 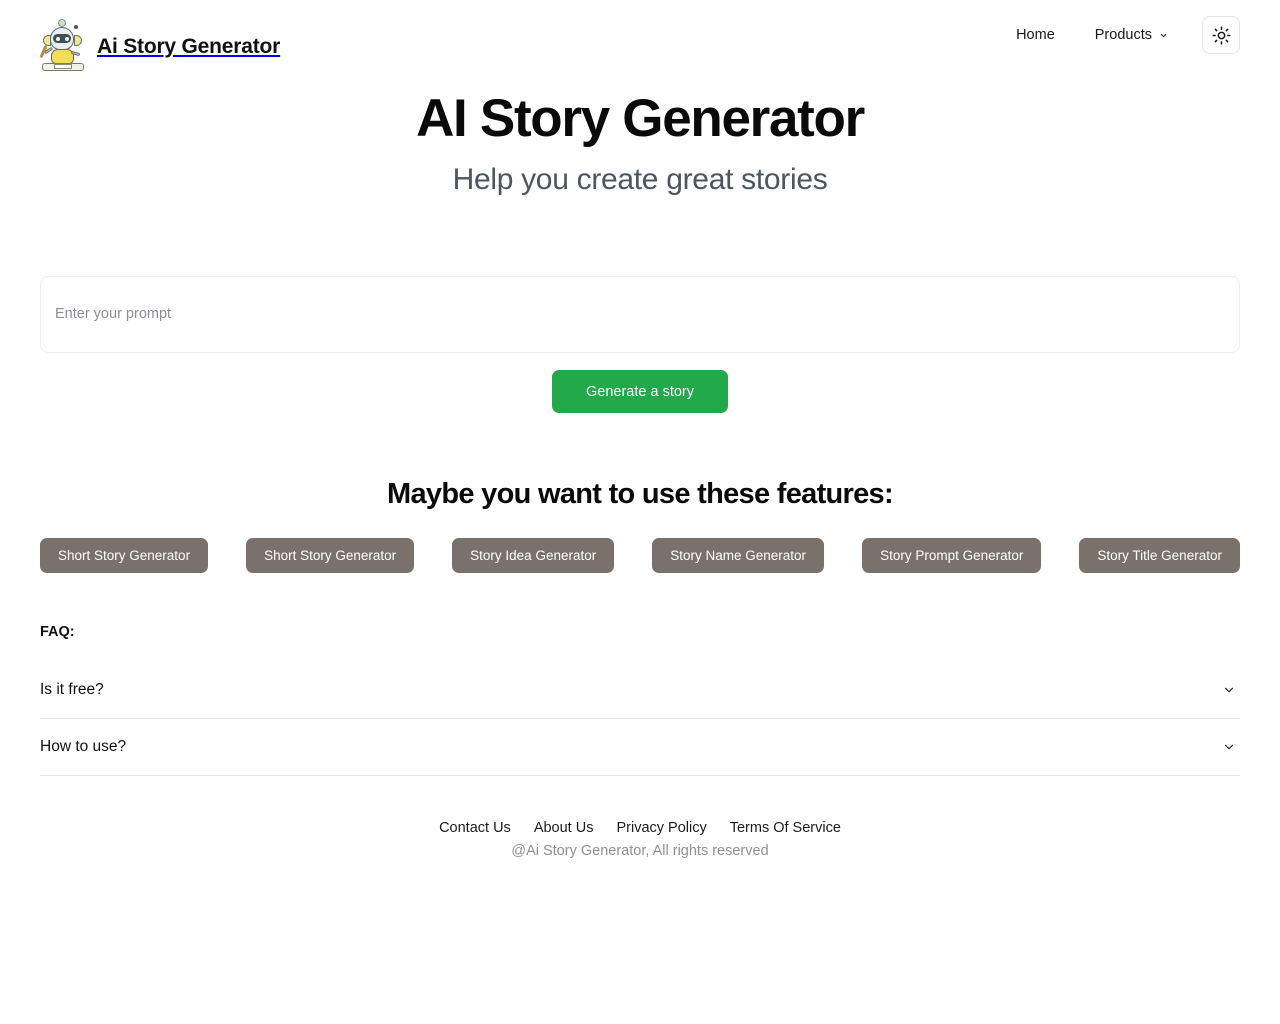 I want to click on page-subtitle: Help you create great stories, so click(x=640, y=179).